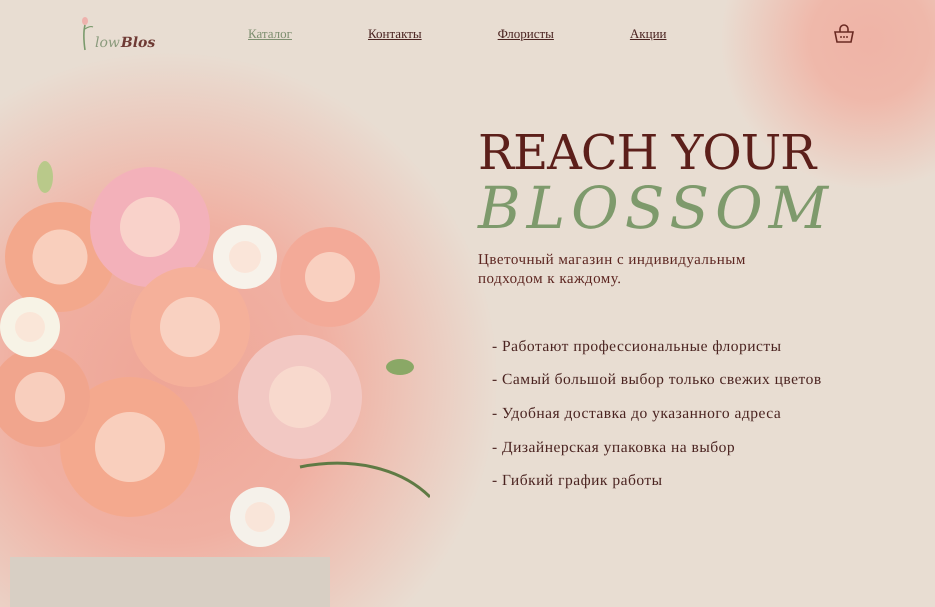  Describe the element at coordinates (648, 153) in the screenshot. I see `hero-title: REACH YOUR` at that location.